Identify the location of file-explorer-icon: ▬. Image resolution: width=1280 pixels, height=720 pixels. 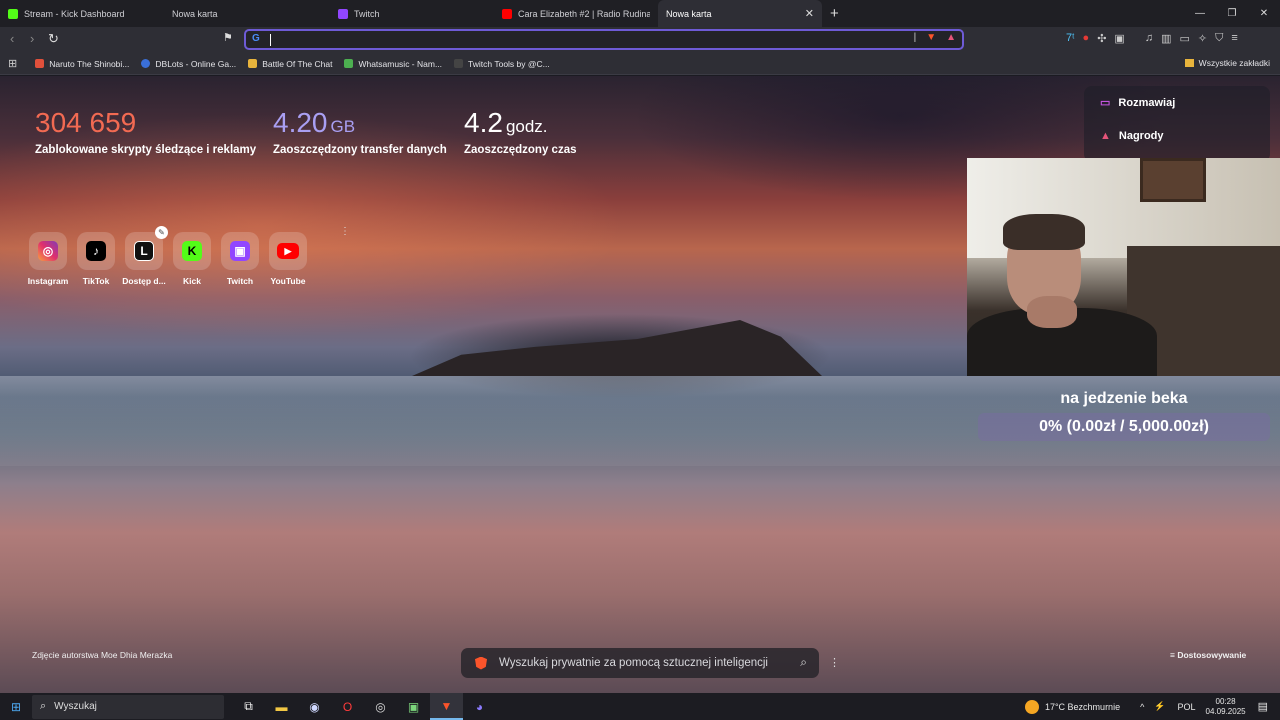
(281, 706).